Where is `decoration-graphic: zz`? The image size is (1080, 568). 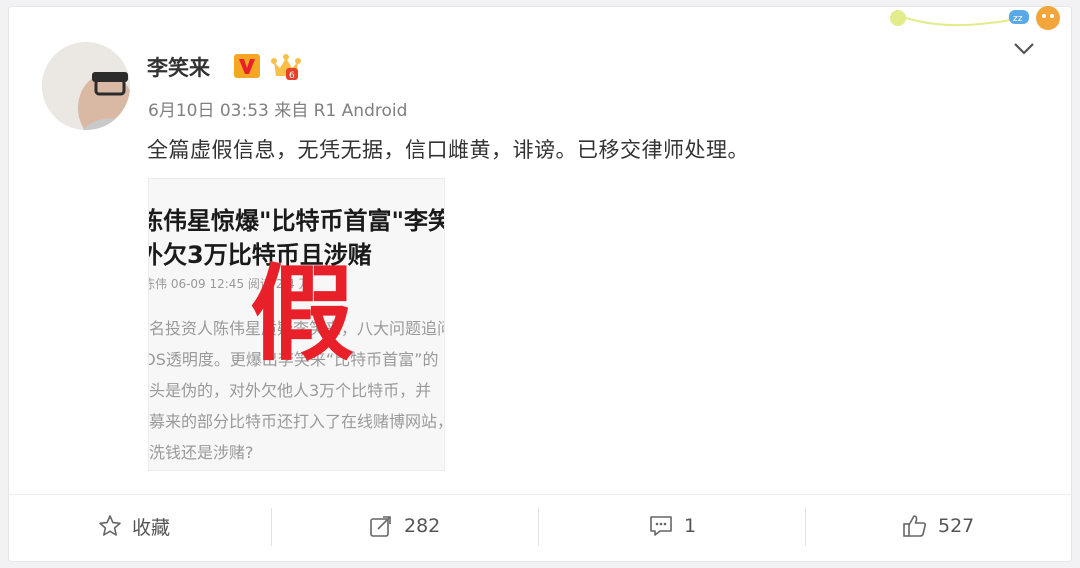 decoration-graphic: zz is located at coordinates (975, 18).